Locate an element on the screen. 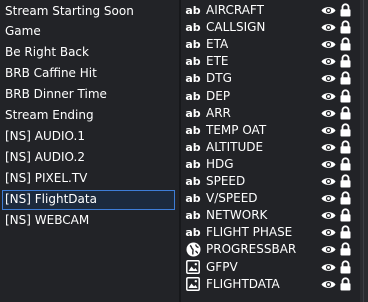 Image resolution: width=368 pixels, height=302 pixels. source-item: ab ETE is located at coordinates (270, 61).